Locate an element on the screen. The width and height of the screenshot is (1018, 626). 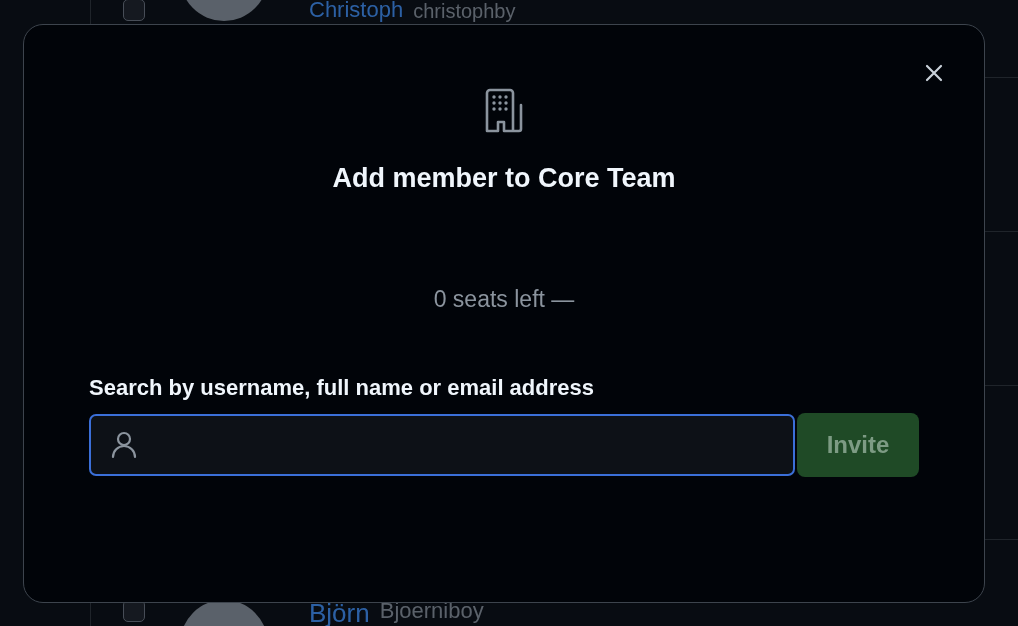
member-username: Bjoerniboy is located at coordinates (431, 611).